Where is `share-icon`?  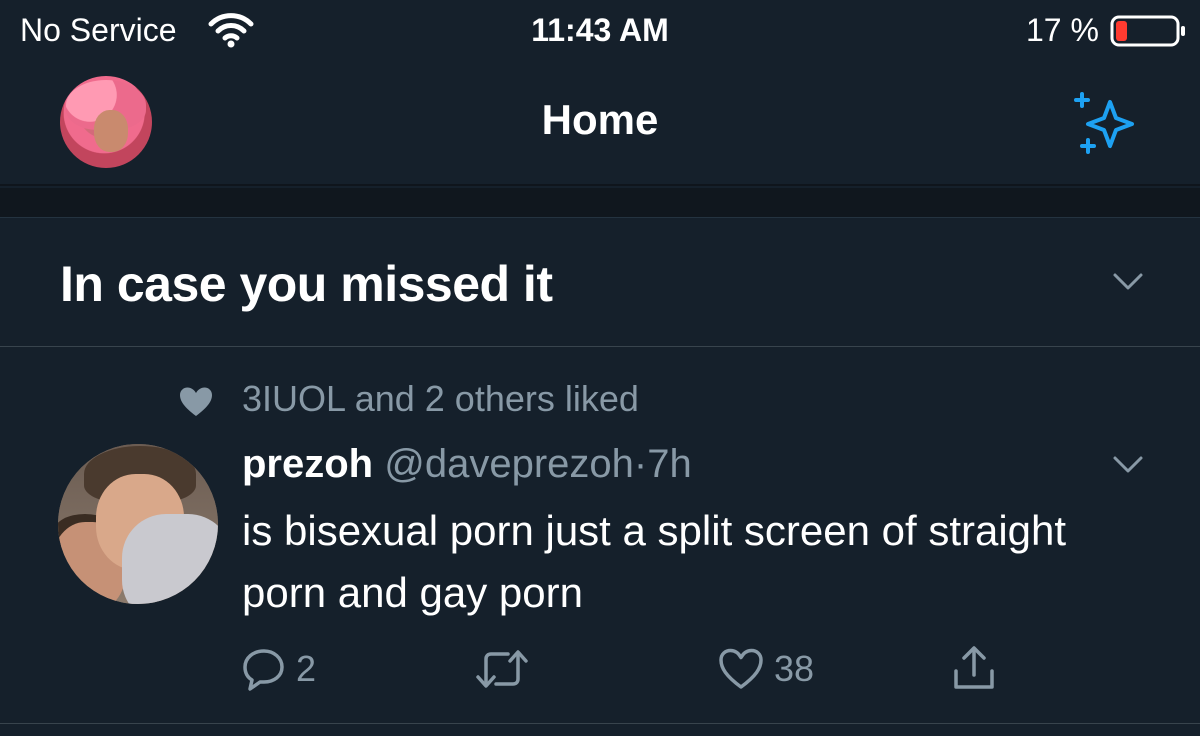
share-icon is located at coordinates (974, 667).